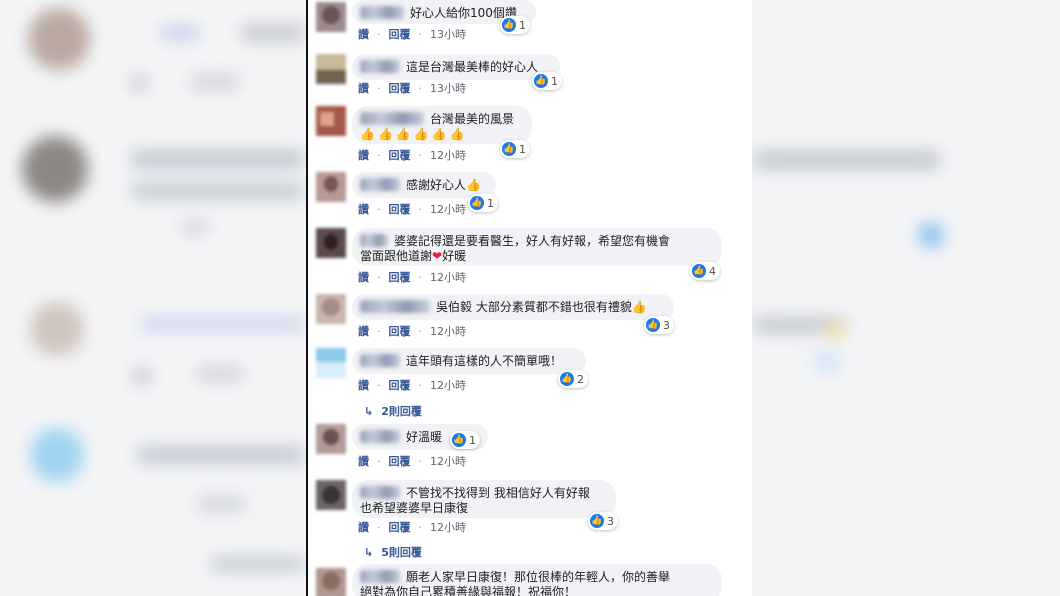 This screenshot has width=1060, height=596. I want to click on comment-bubble: 這年頭有這樣的人不簡單哦！, so click(469, 361).